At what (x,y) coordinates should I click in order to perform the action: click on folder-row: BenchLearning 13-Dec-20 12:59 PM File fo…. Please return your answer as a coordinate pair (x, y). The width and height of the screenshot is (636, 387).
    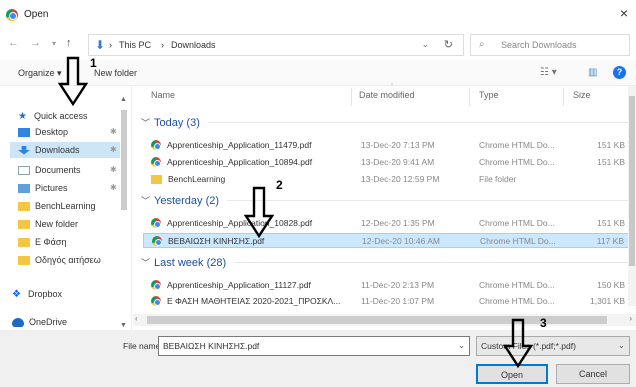
    Looking at the image, I should click on (387, 179).